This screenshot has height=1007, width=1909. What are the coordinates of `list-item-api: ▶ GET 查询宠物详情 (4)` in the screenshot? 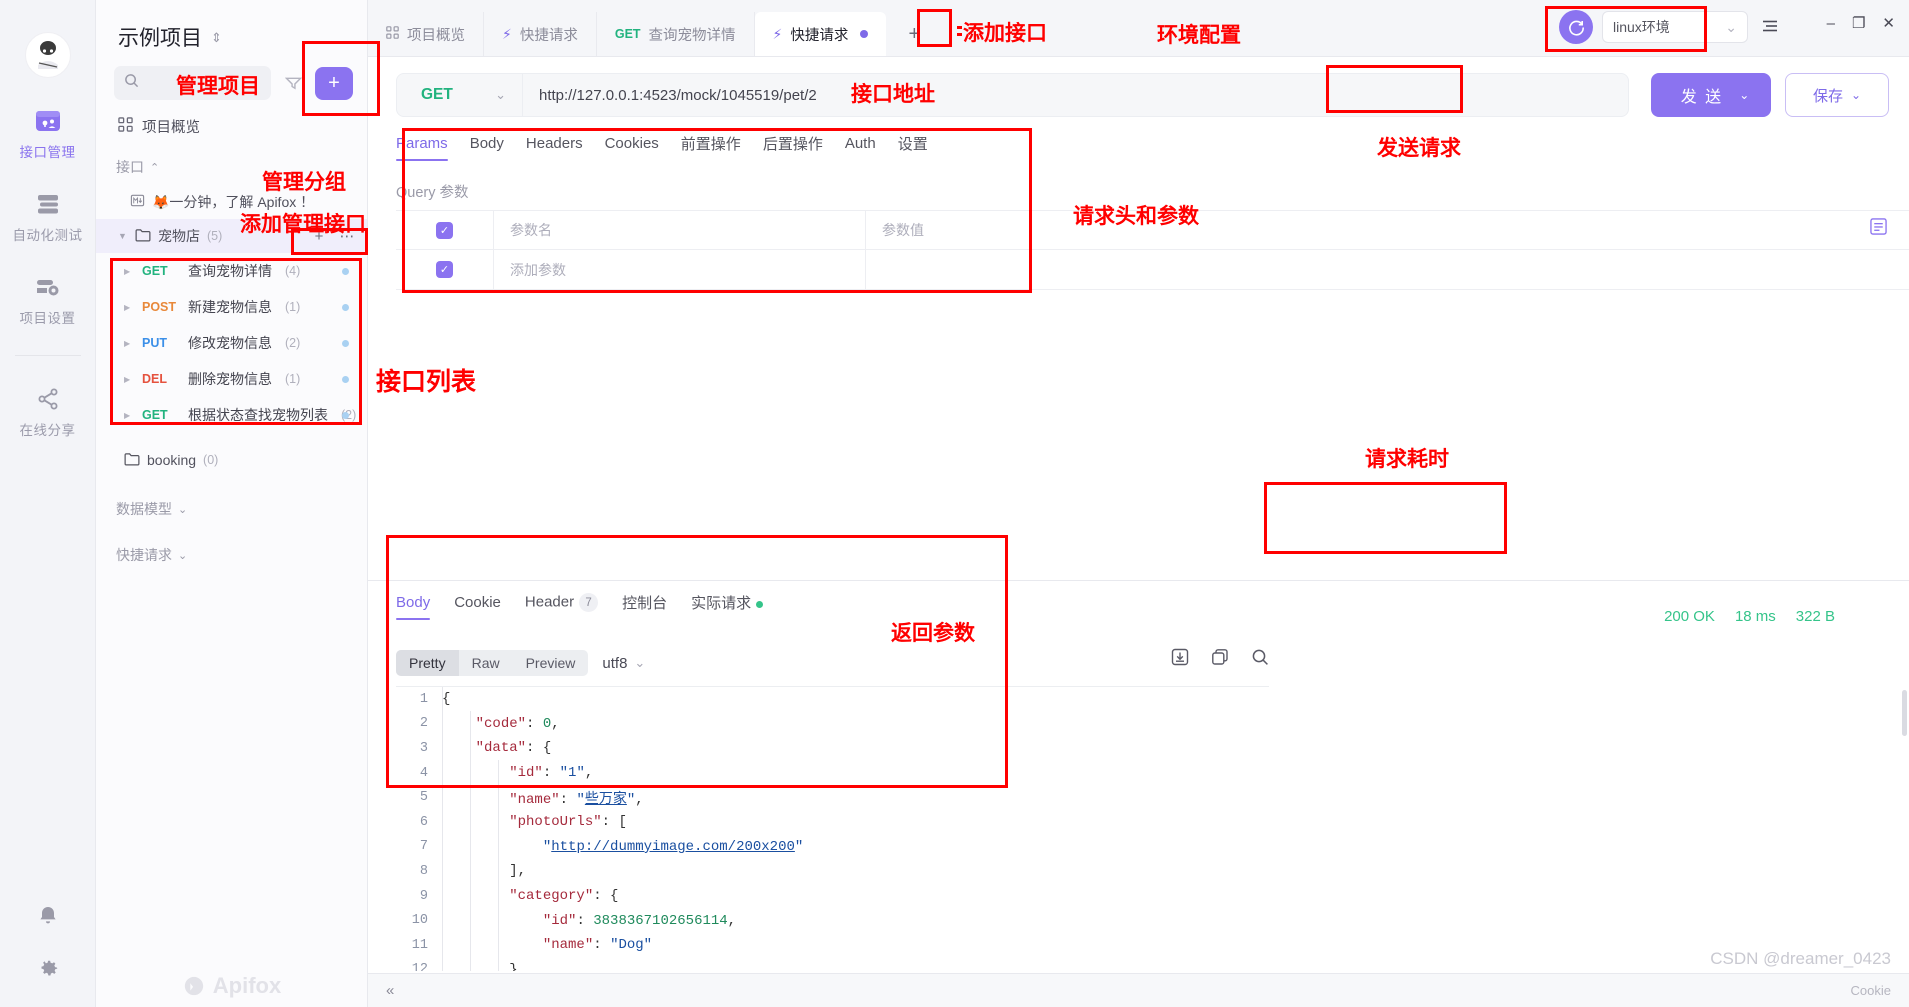 It's located at (231, 271).